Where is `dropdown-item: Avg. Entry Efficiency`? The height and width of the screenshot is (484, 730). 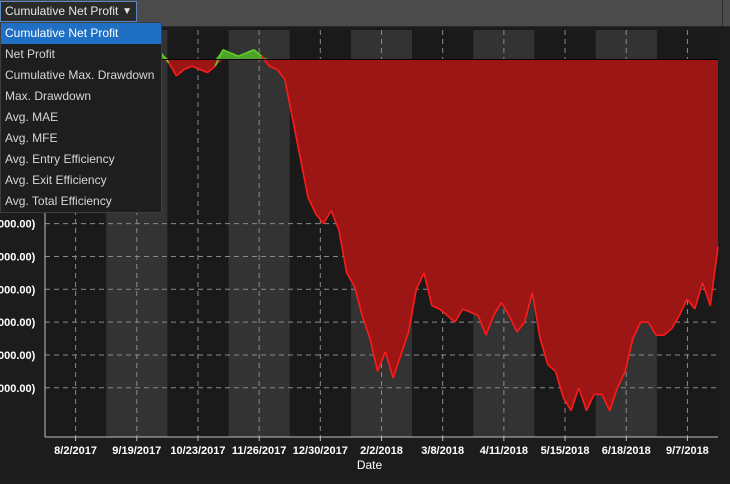 dropdown-item: Avg. Entry Efficiency is located at coordinates (81, 159).